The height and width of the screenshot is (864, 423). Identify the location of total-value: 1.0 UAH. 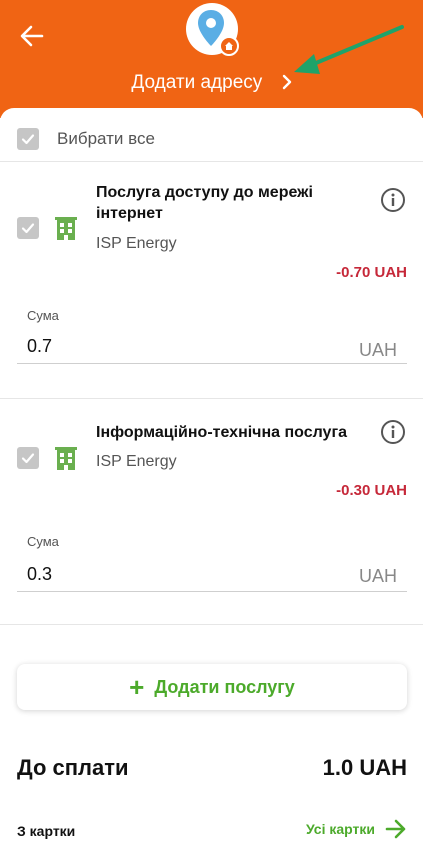
(364, 767).